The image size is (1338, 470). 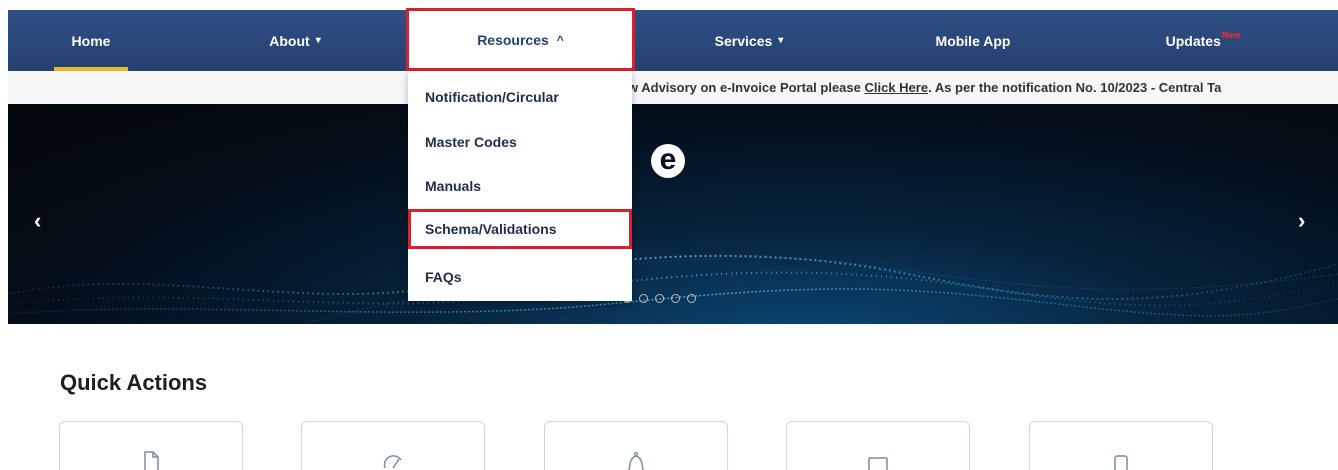 I want to click on menu-item-faqs: FAQs, so click(x=520, y=277).